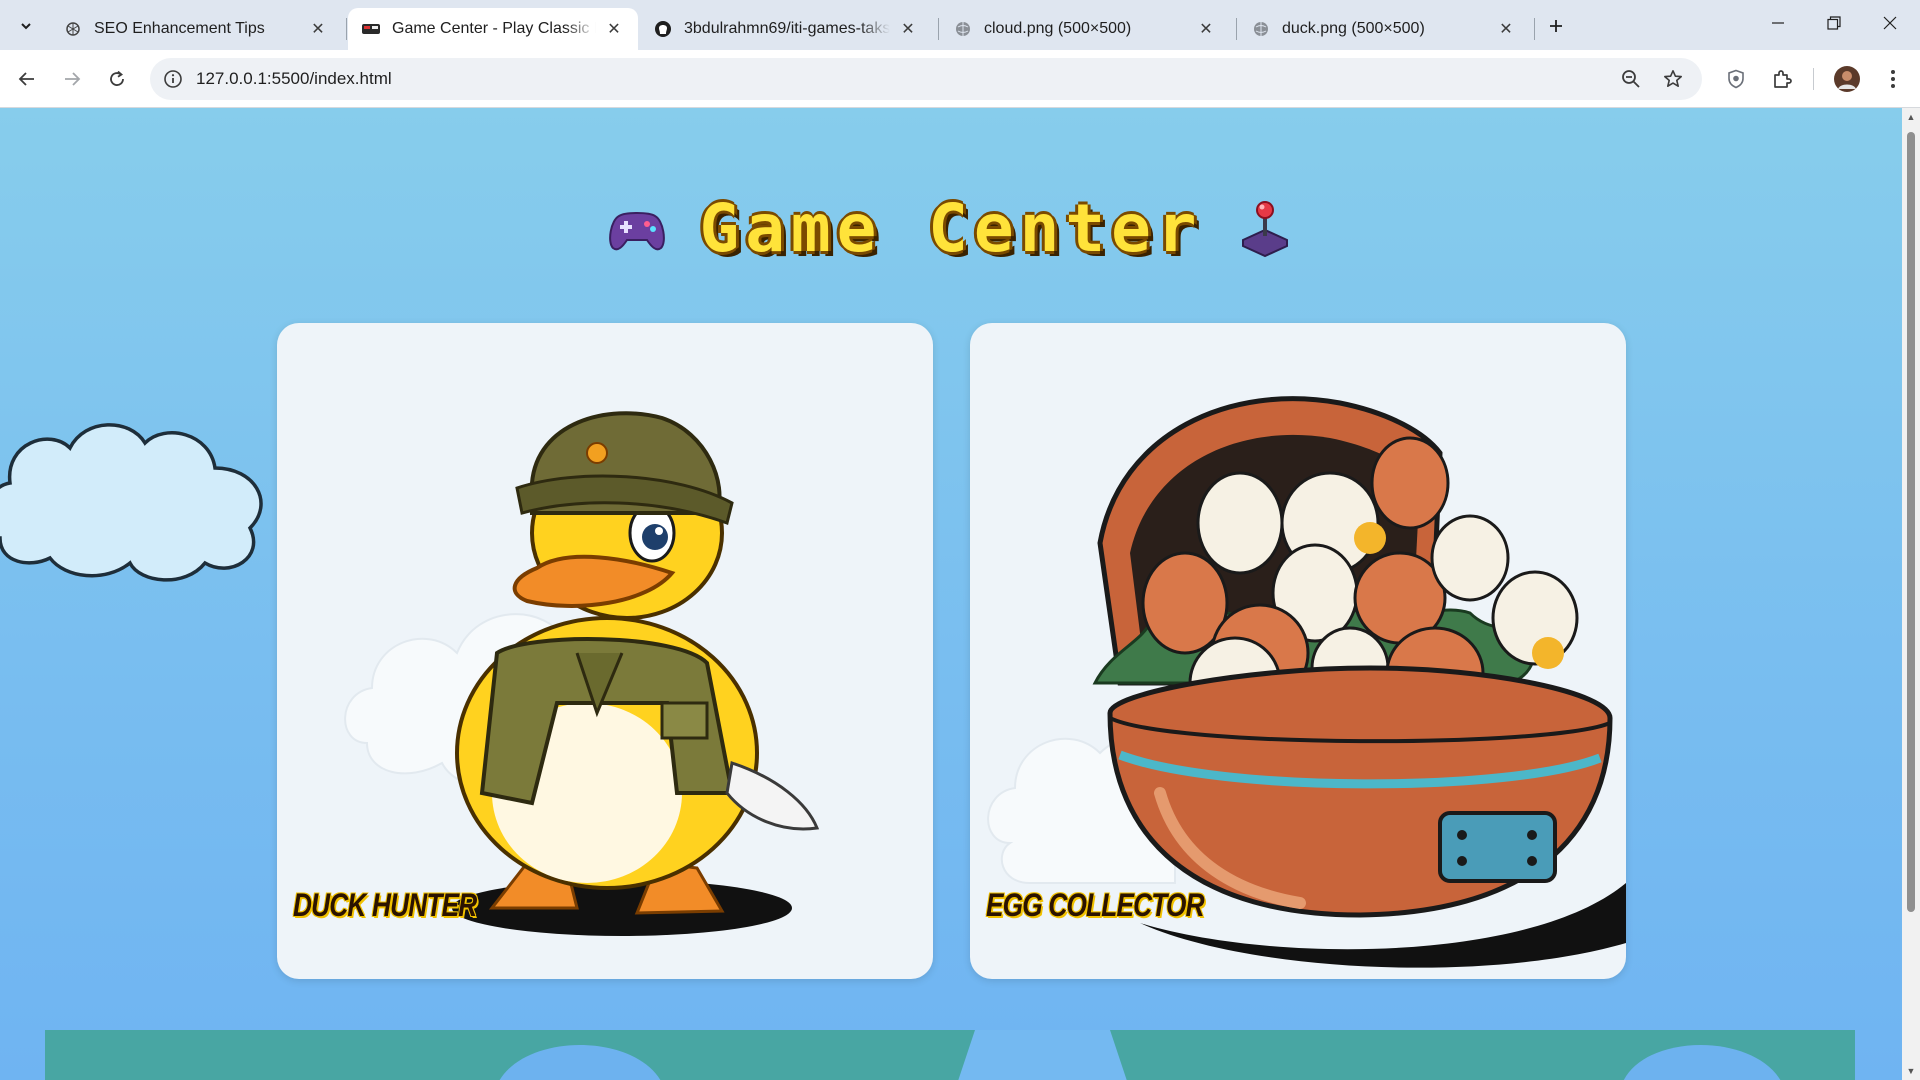  Describe the element at coordinates (1736, 79) in the screenshot. I see `shield-extension-icon` at that location.